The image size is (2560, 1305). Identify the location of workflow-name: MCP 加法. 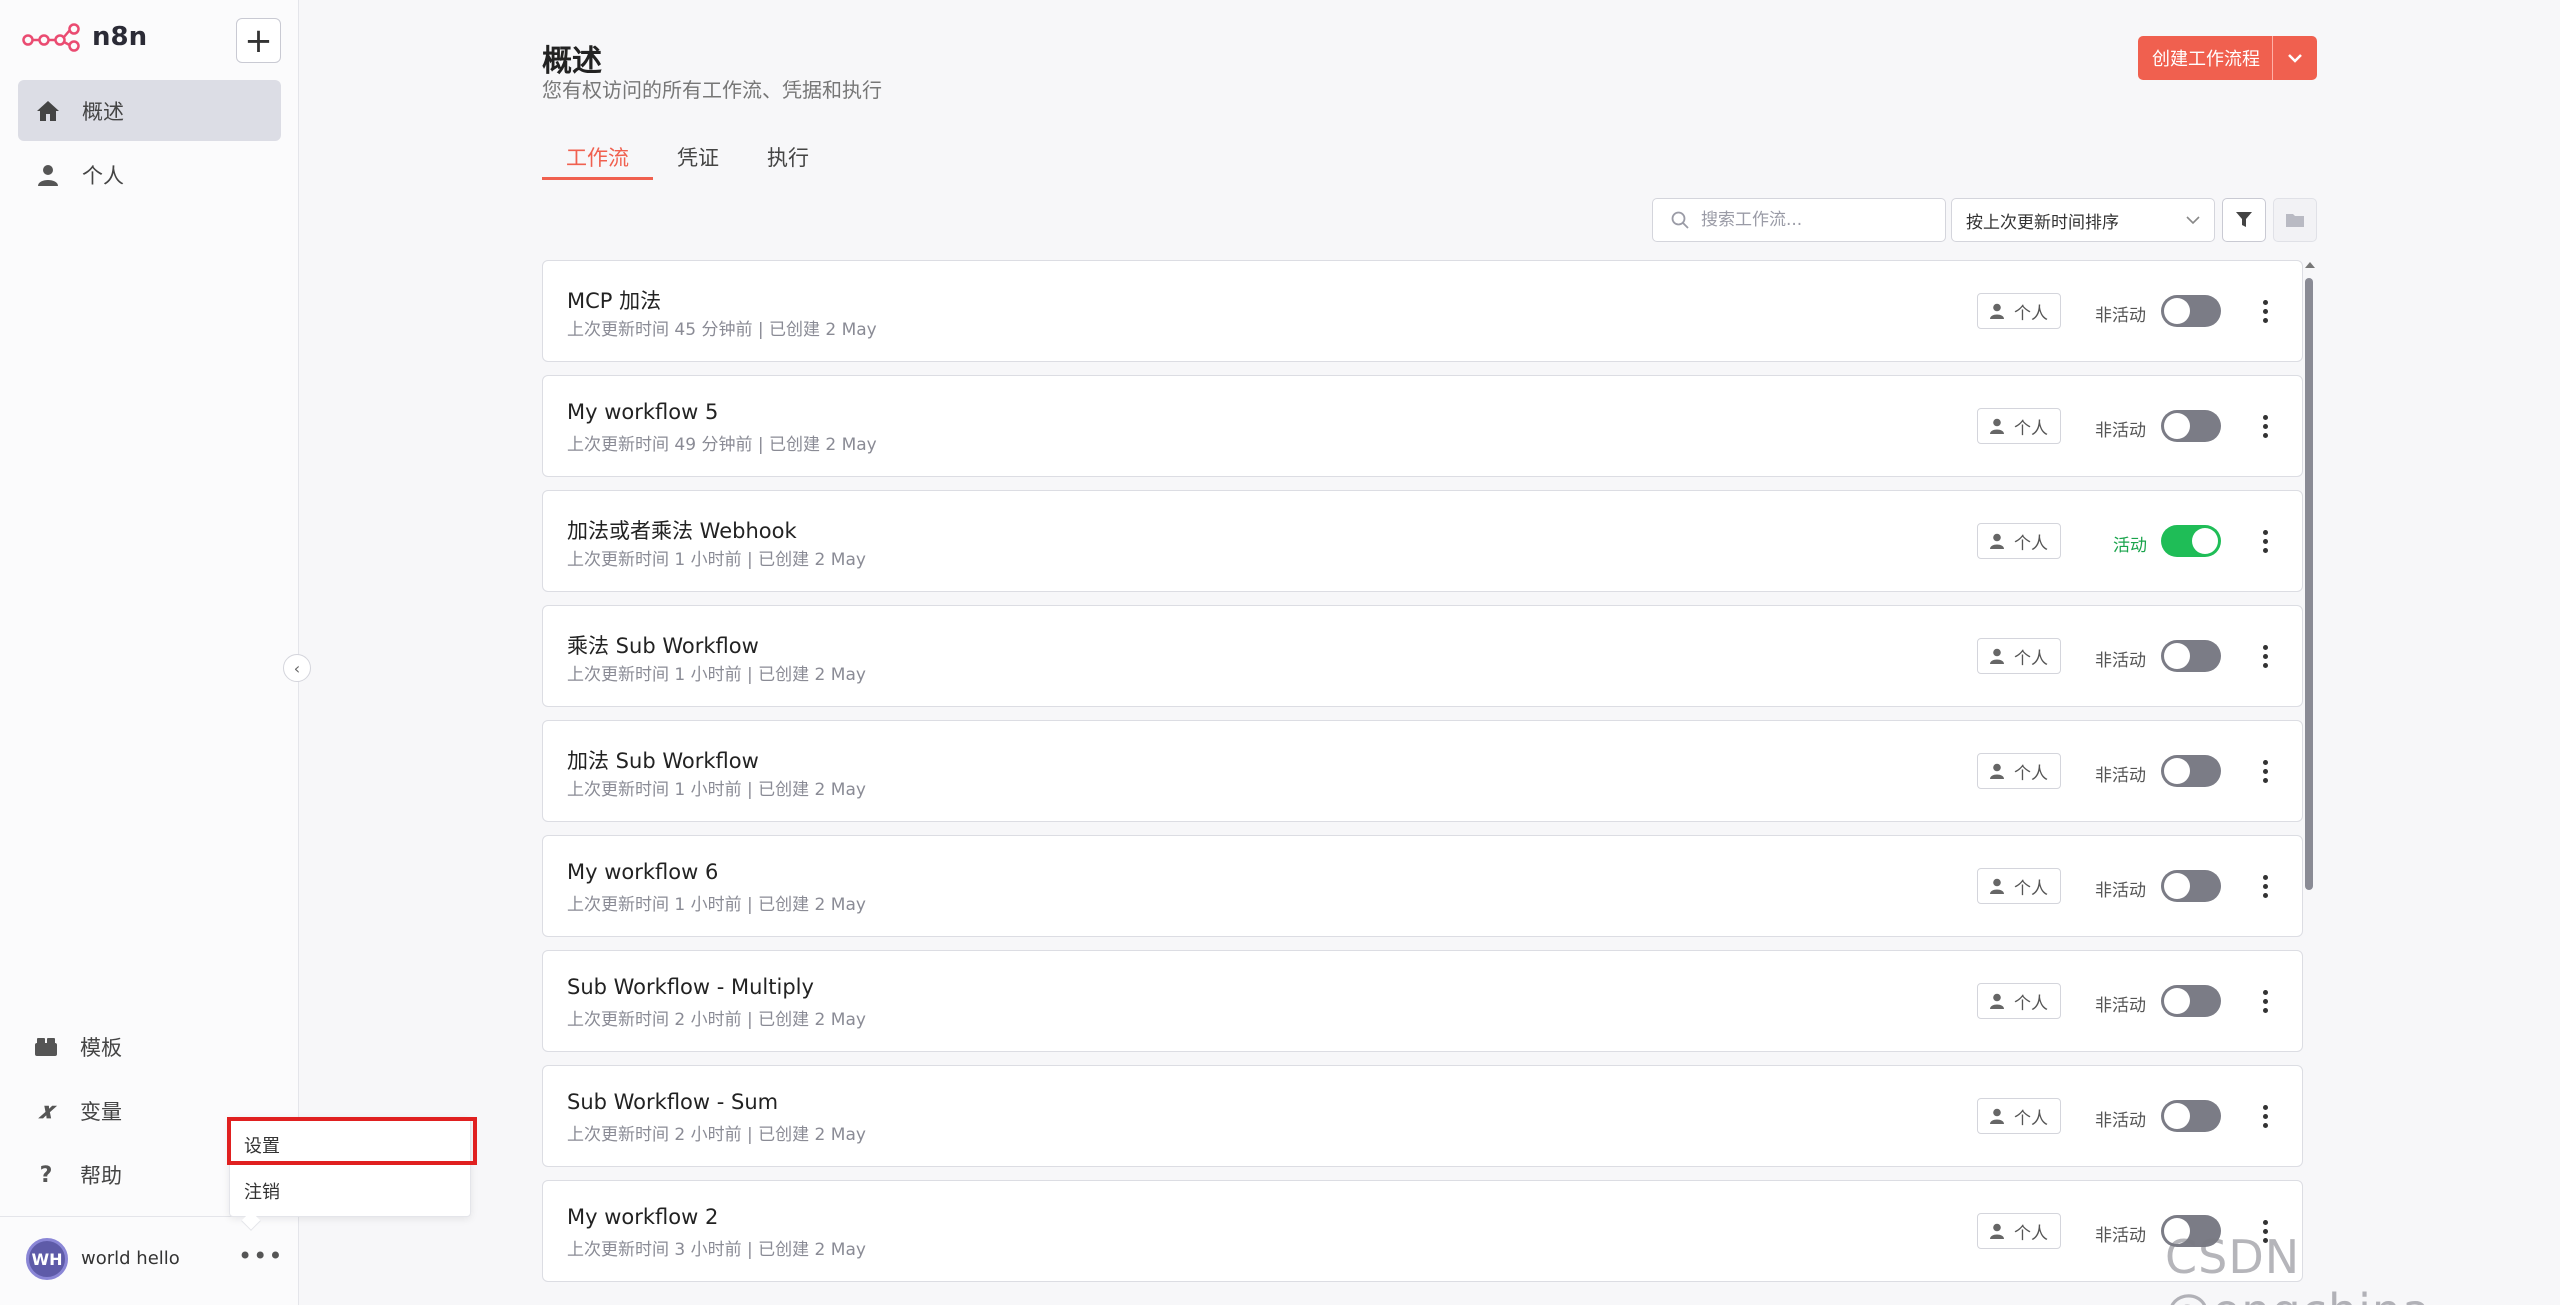
(614, 300).